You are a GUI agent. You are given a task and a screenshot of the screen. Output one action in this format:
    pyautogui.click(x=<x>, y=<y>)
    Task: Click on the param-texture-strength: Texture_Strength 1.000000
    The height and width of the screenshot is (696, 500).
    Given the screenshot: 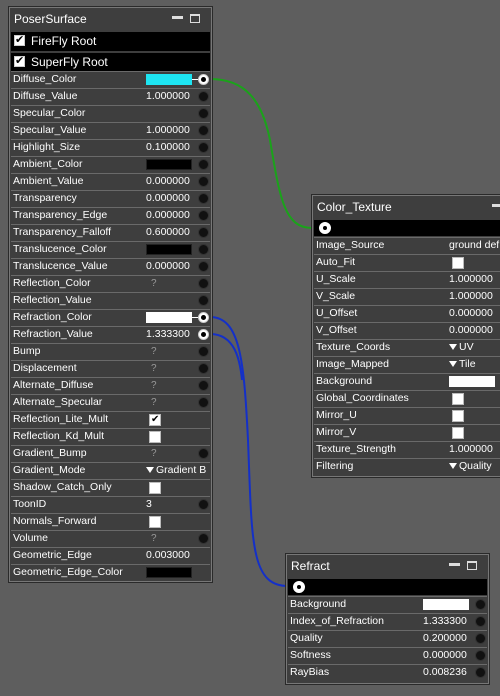 What is the action you would take?
    pyautogui.click(x=407, y=449)
    